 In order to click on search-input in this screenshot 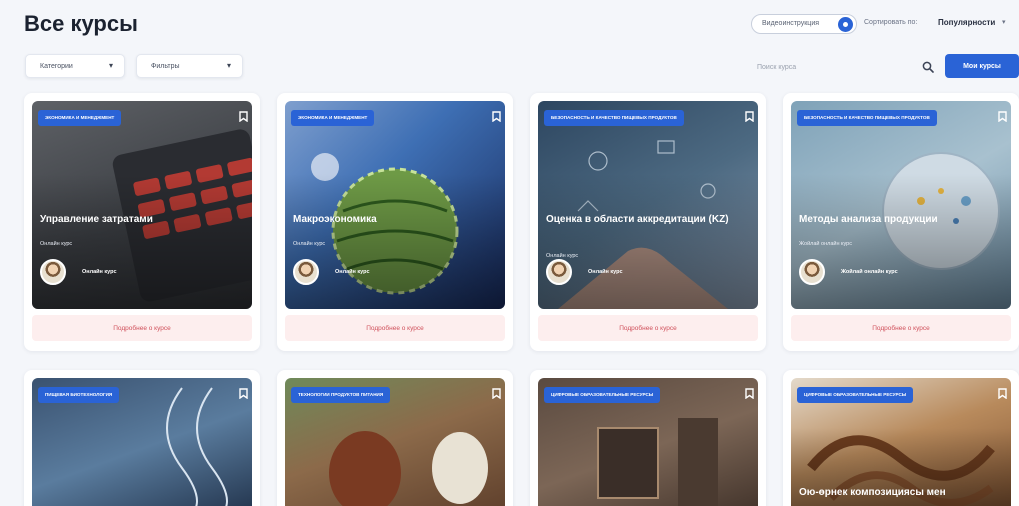, I will do `click(832, 67)`.